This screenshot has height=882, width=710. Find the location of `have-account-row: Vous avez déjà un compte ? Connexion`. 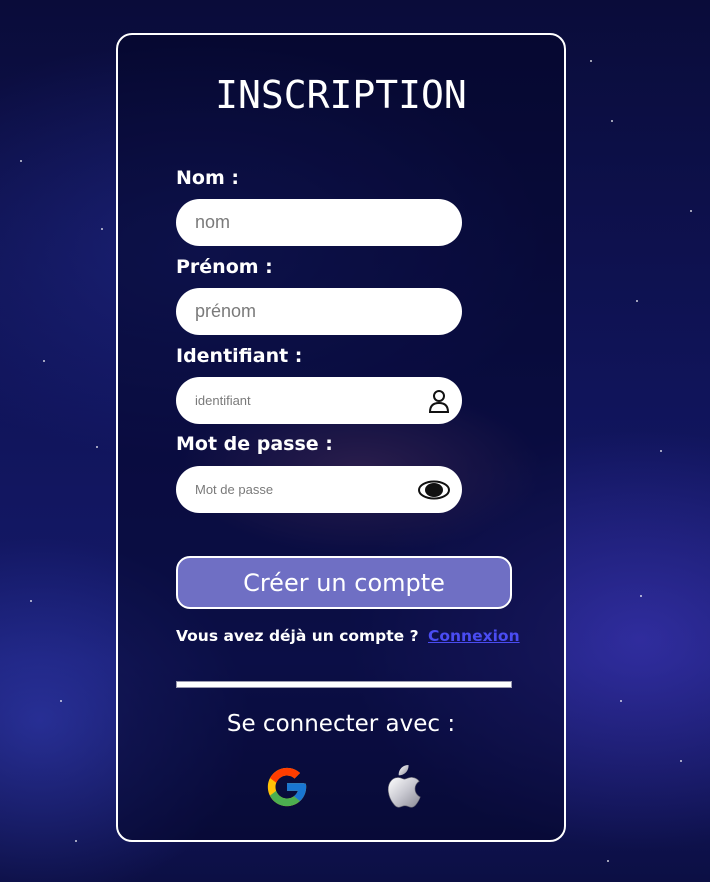

have-account-row: Vous avez déjà un compte ? Connexion is located at coordinates (348, 636).